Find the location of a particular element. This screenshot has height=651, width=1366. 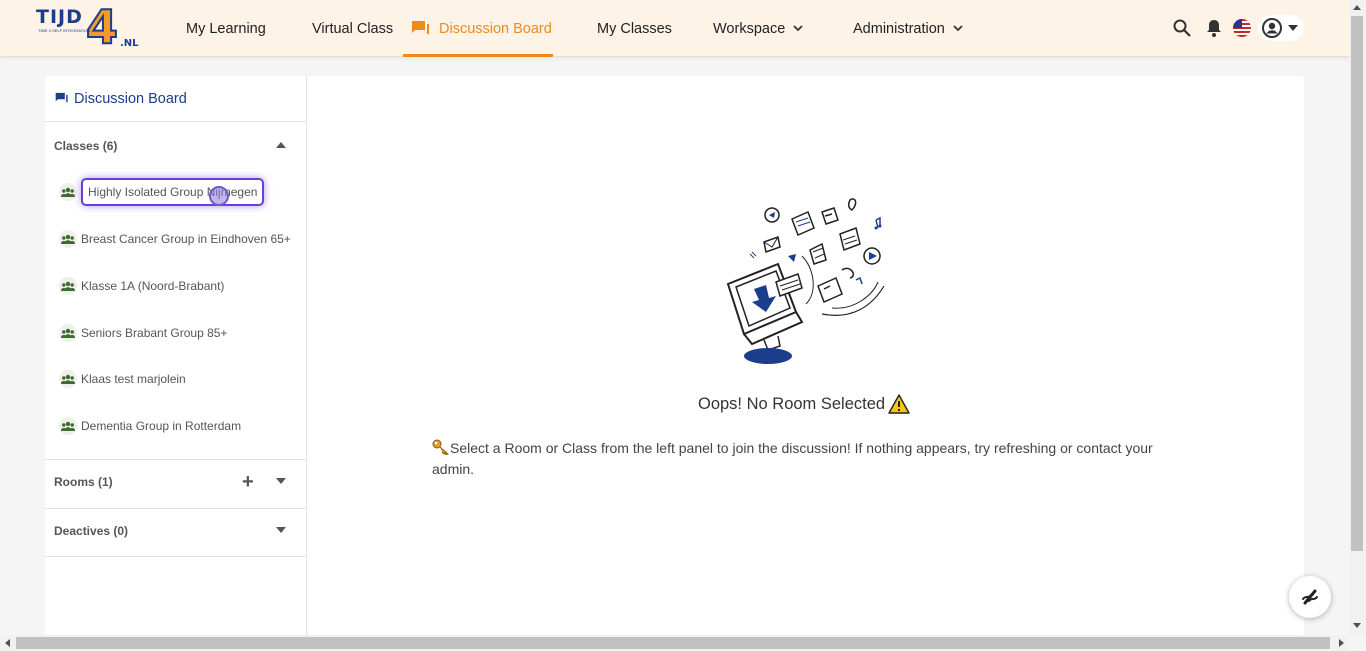

search-icon is located at coordinates (1182, 28).